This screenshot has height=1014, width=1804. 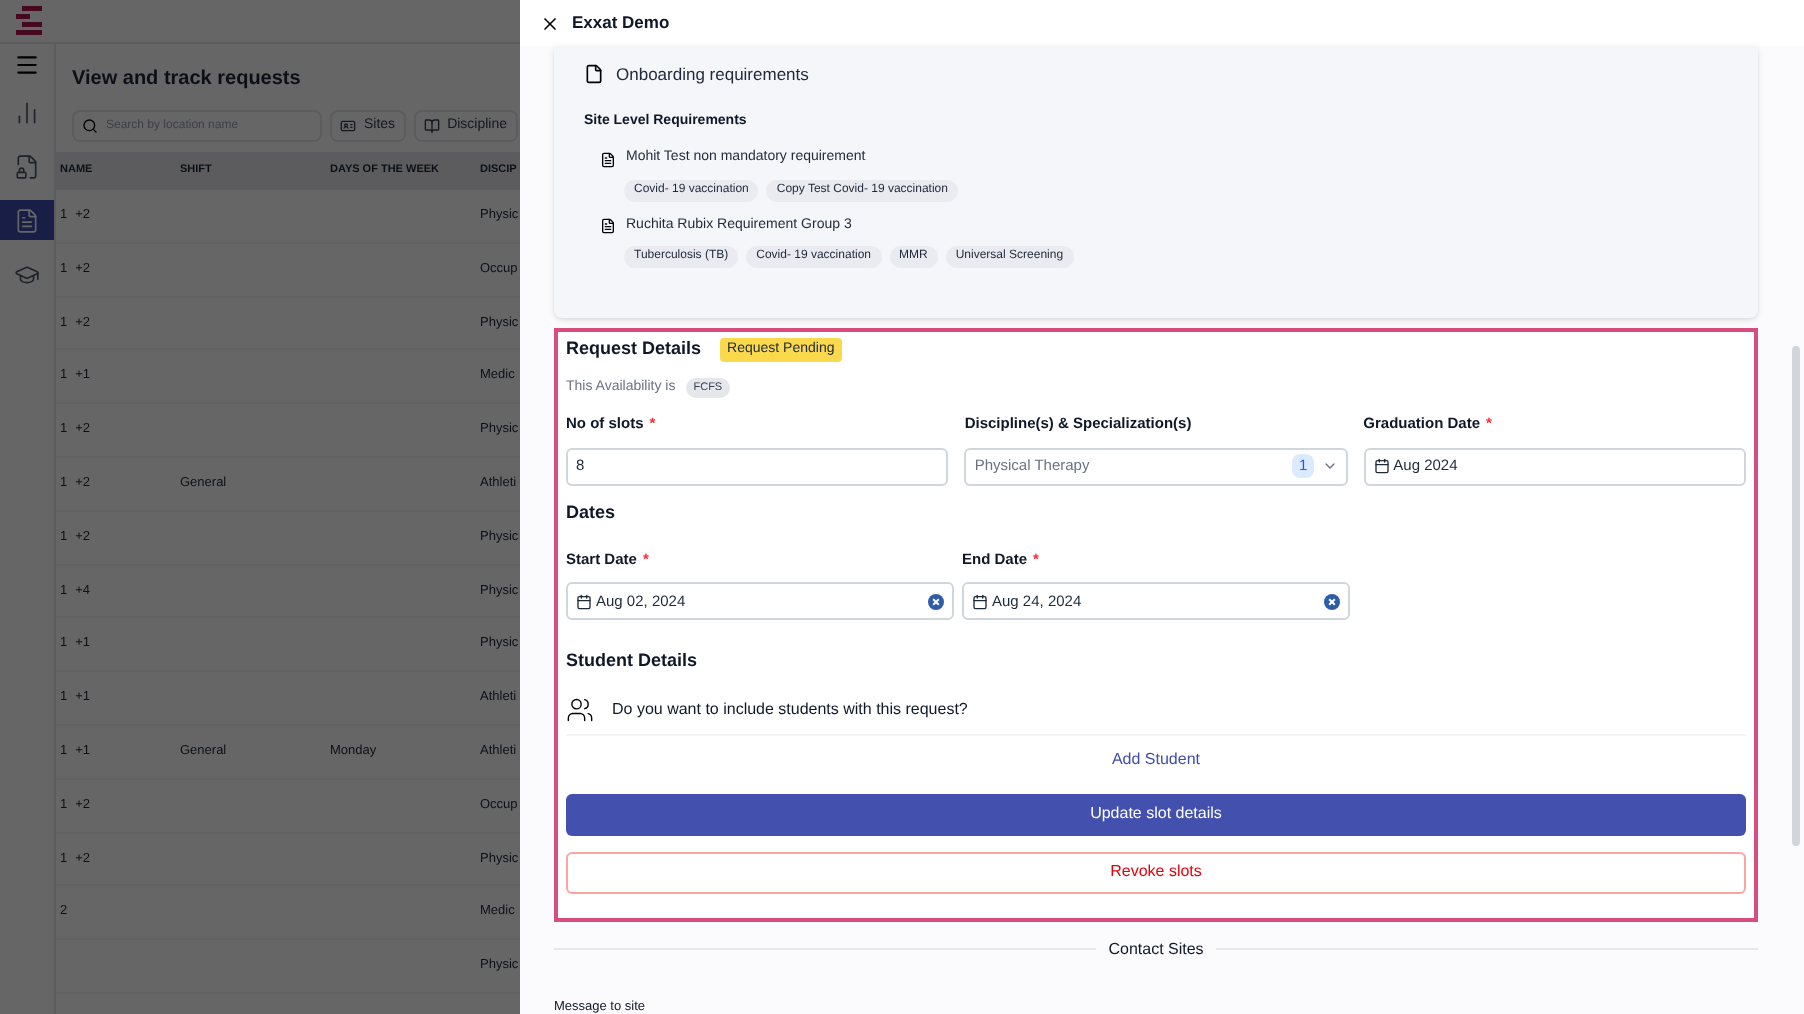 I want to click on close-icon, so click(x=550, y=23).